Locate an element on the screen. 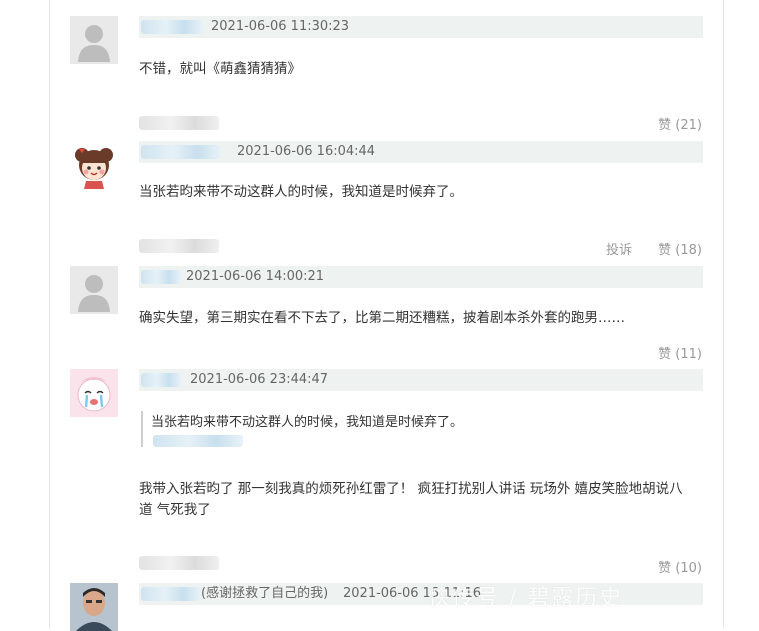 The width and height of the screenshot is (759, 631). comment-text: 不错，就叫《萌鑫猜猜猜》 is located at coordinates (220, 69).